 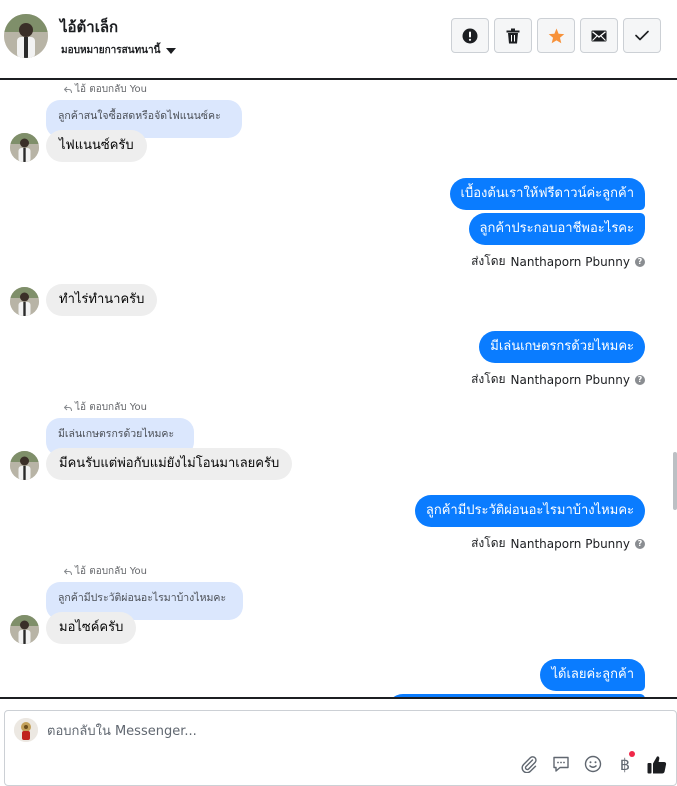 I want to click on outgoing-message: ได้เลยค่ะลูกค้า, so click(x=592, y=675).